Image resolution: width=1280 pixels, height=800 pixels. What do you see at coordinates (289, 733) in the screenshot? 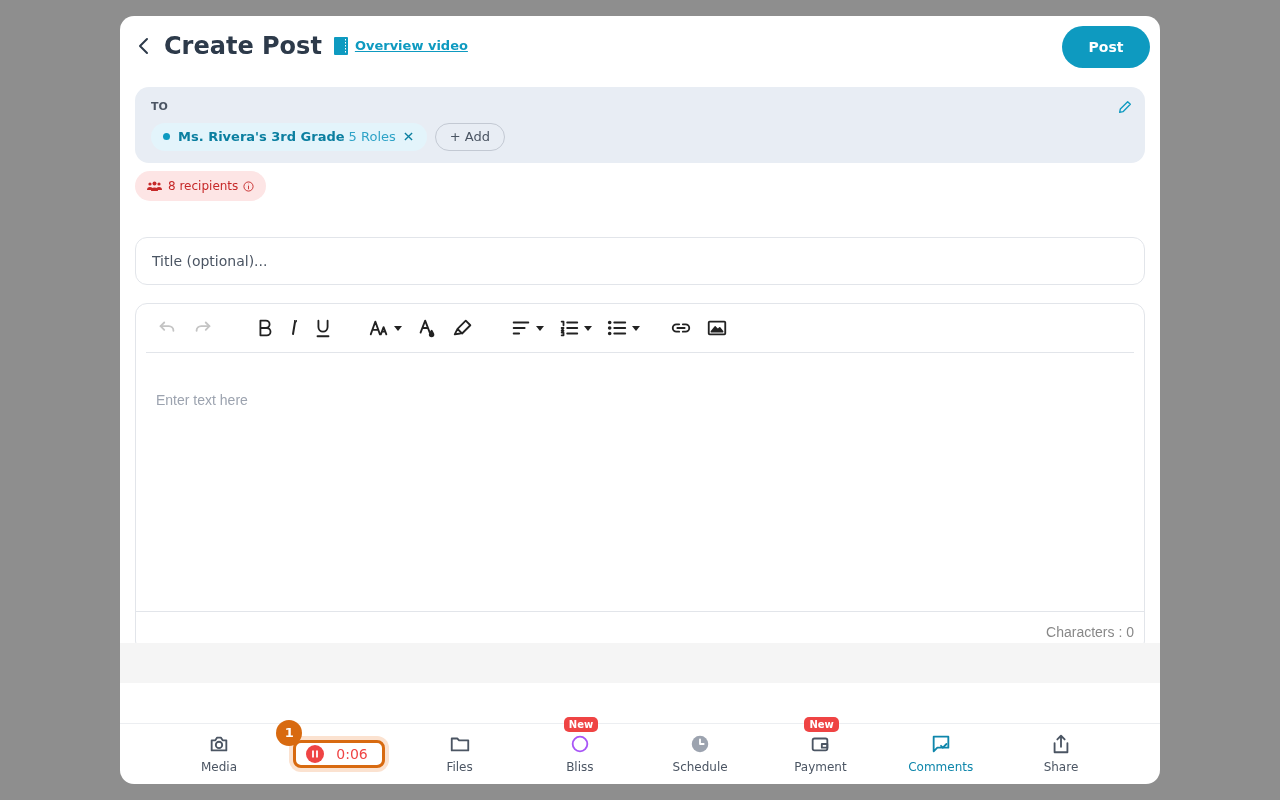
I see `step-badge: 1` at bounding box center [289, 733].